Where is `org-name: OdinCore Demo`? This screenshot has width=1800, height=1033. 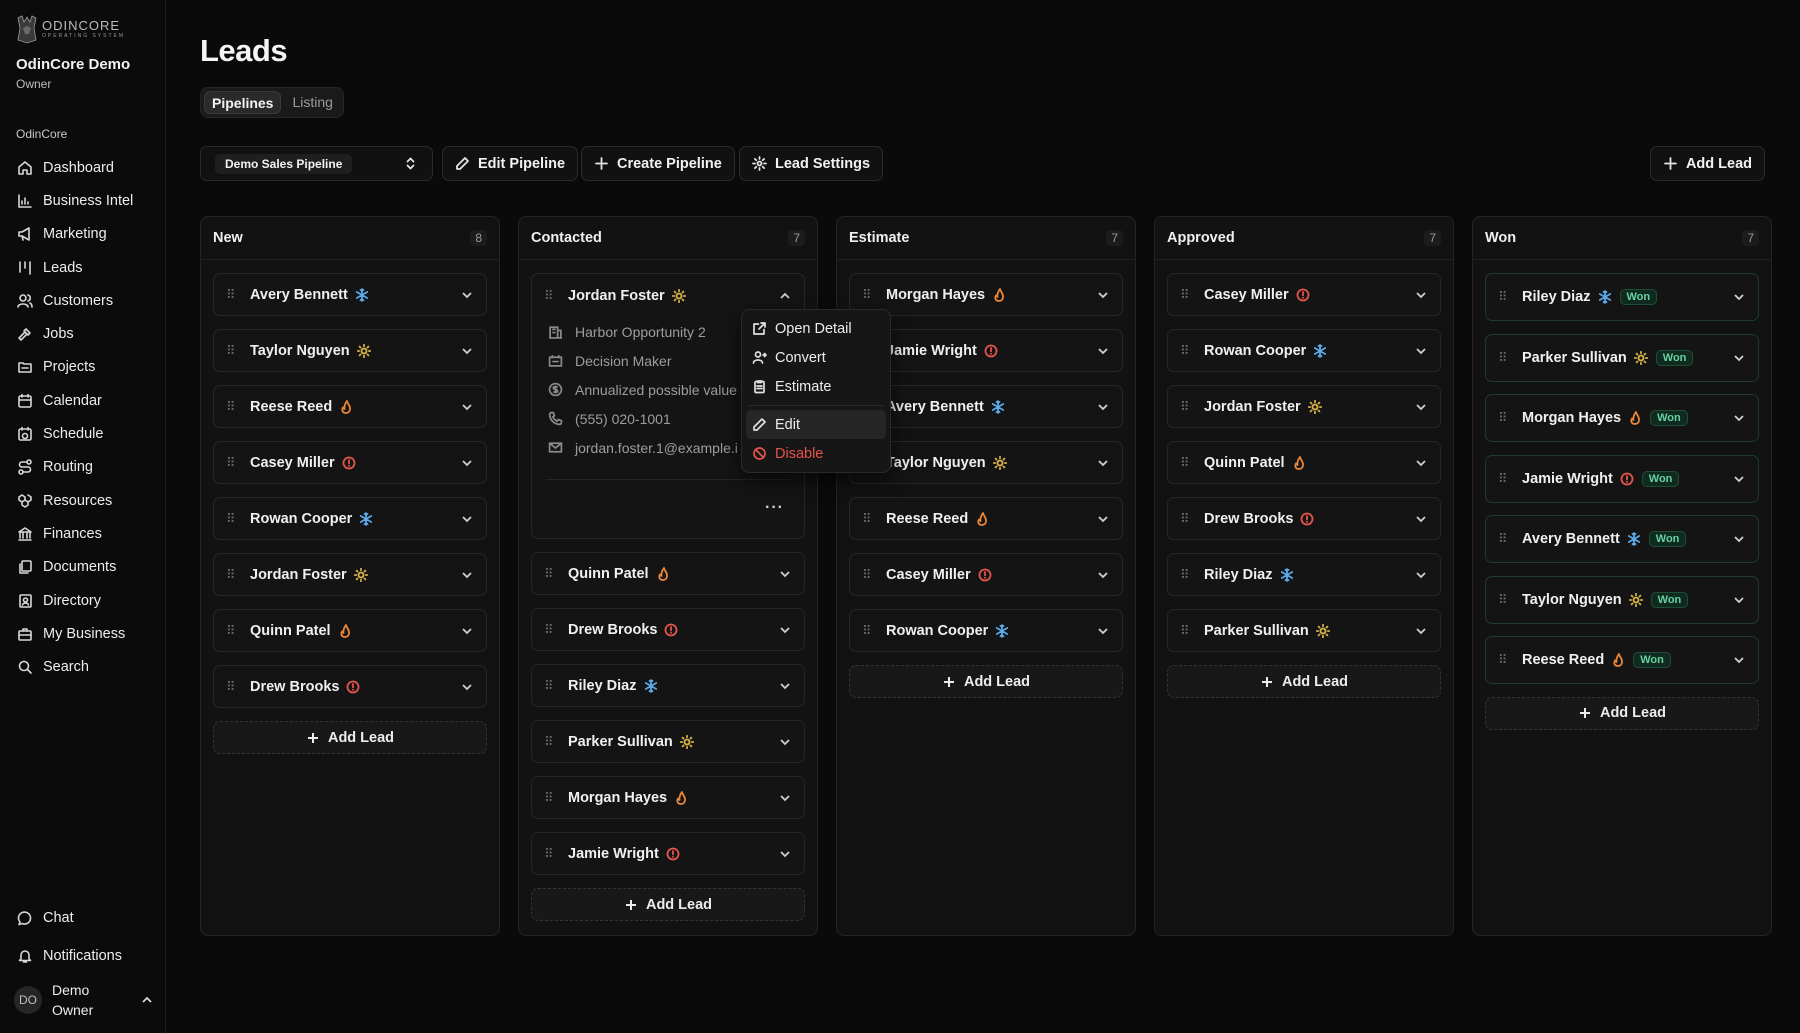 org-name: OdinCore Demo is located at coordinates (73, 64).